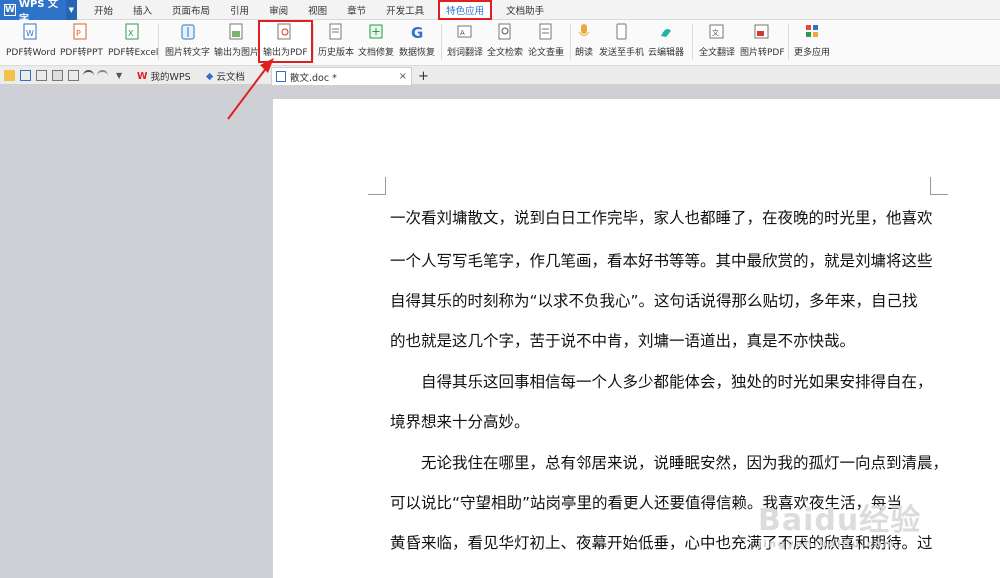 The height and width of the screenshot is (578, 1000). Describe the element at coordinates (78, 33) in the screenshot. I see `svg-text: P` at that location.